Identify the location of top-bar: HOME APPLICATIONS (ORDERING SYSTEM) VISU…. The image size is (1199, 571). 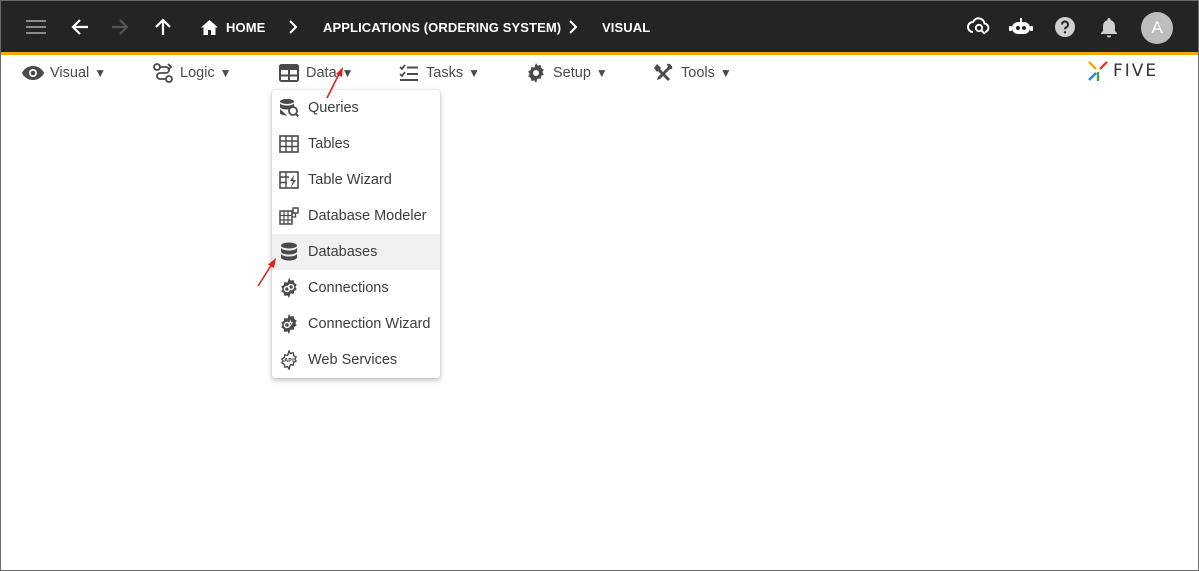
(599, 27).